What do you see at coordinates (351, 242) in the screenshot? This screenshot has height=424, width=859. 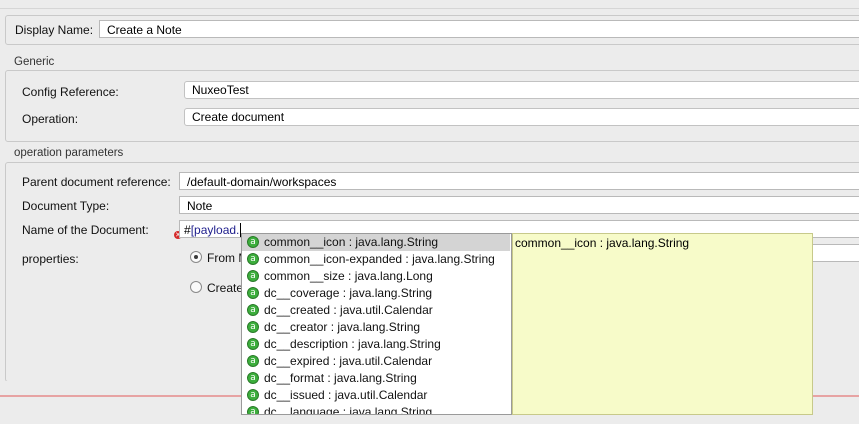 I see `autocomplete-item-label: common__icon : java.lang.String` at bounding box center [351, 242].